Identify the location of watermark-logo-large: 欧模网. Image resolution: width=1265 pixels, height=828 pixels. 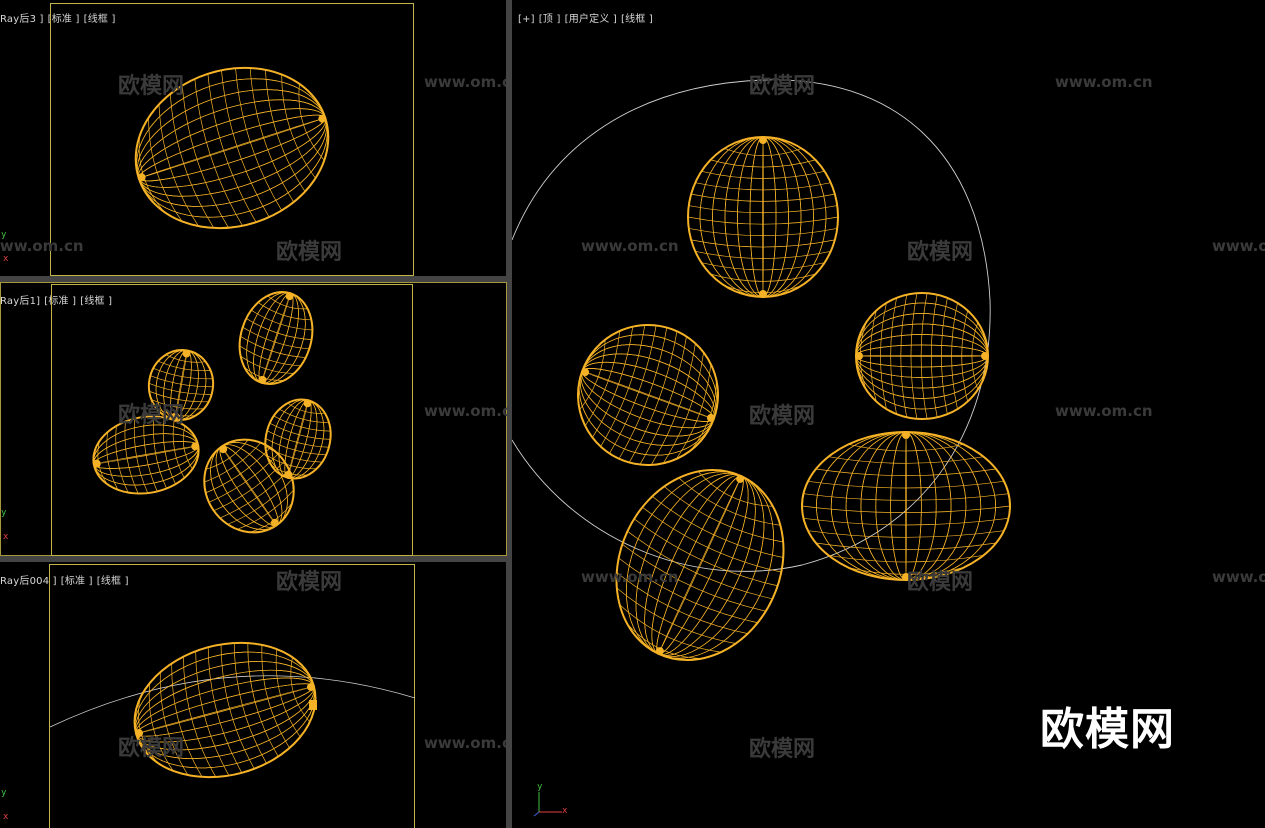
(1107, 729).